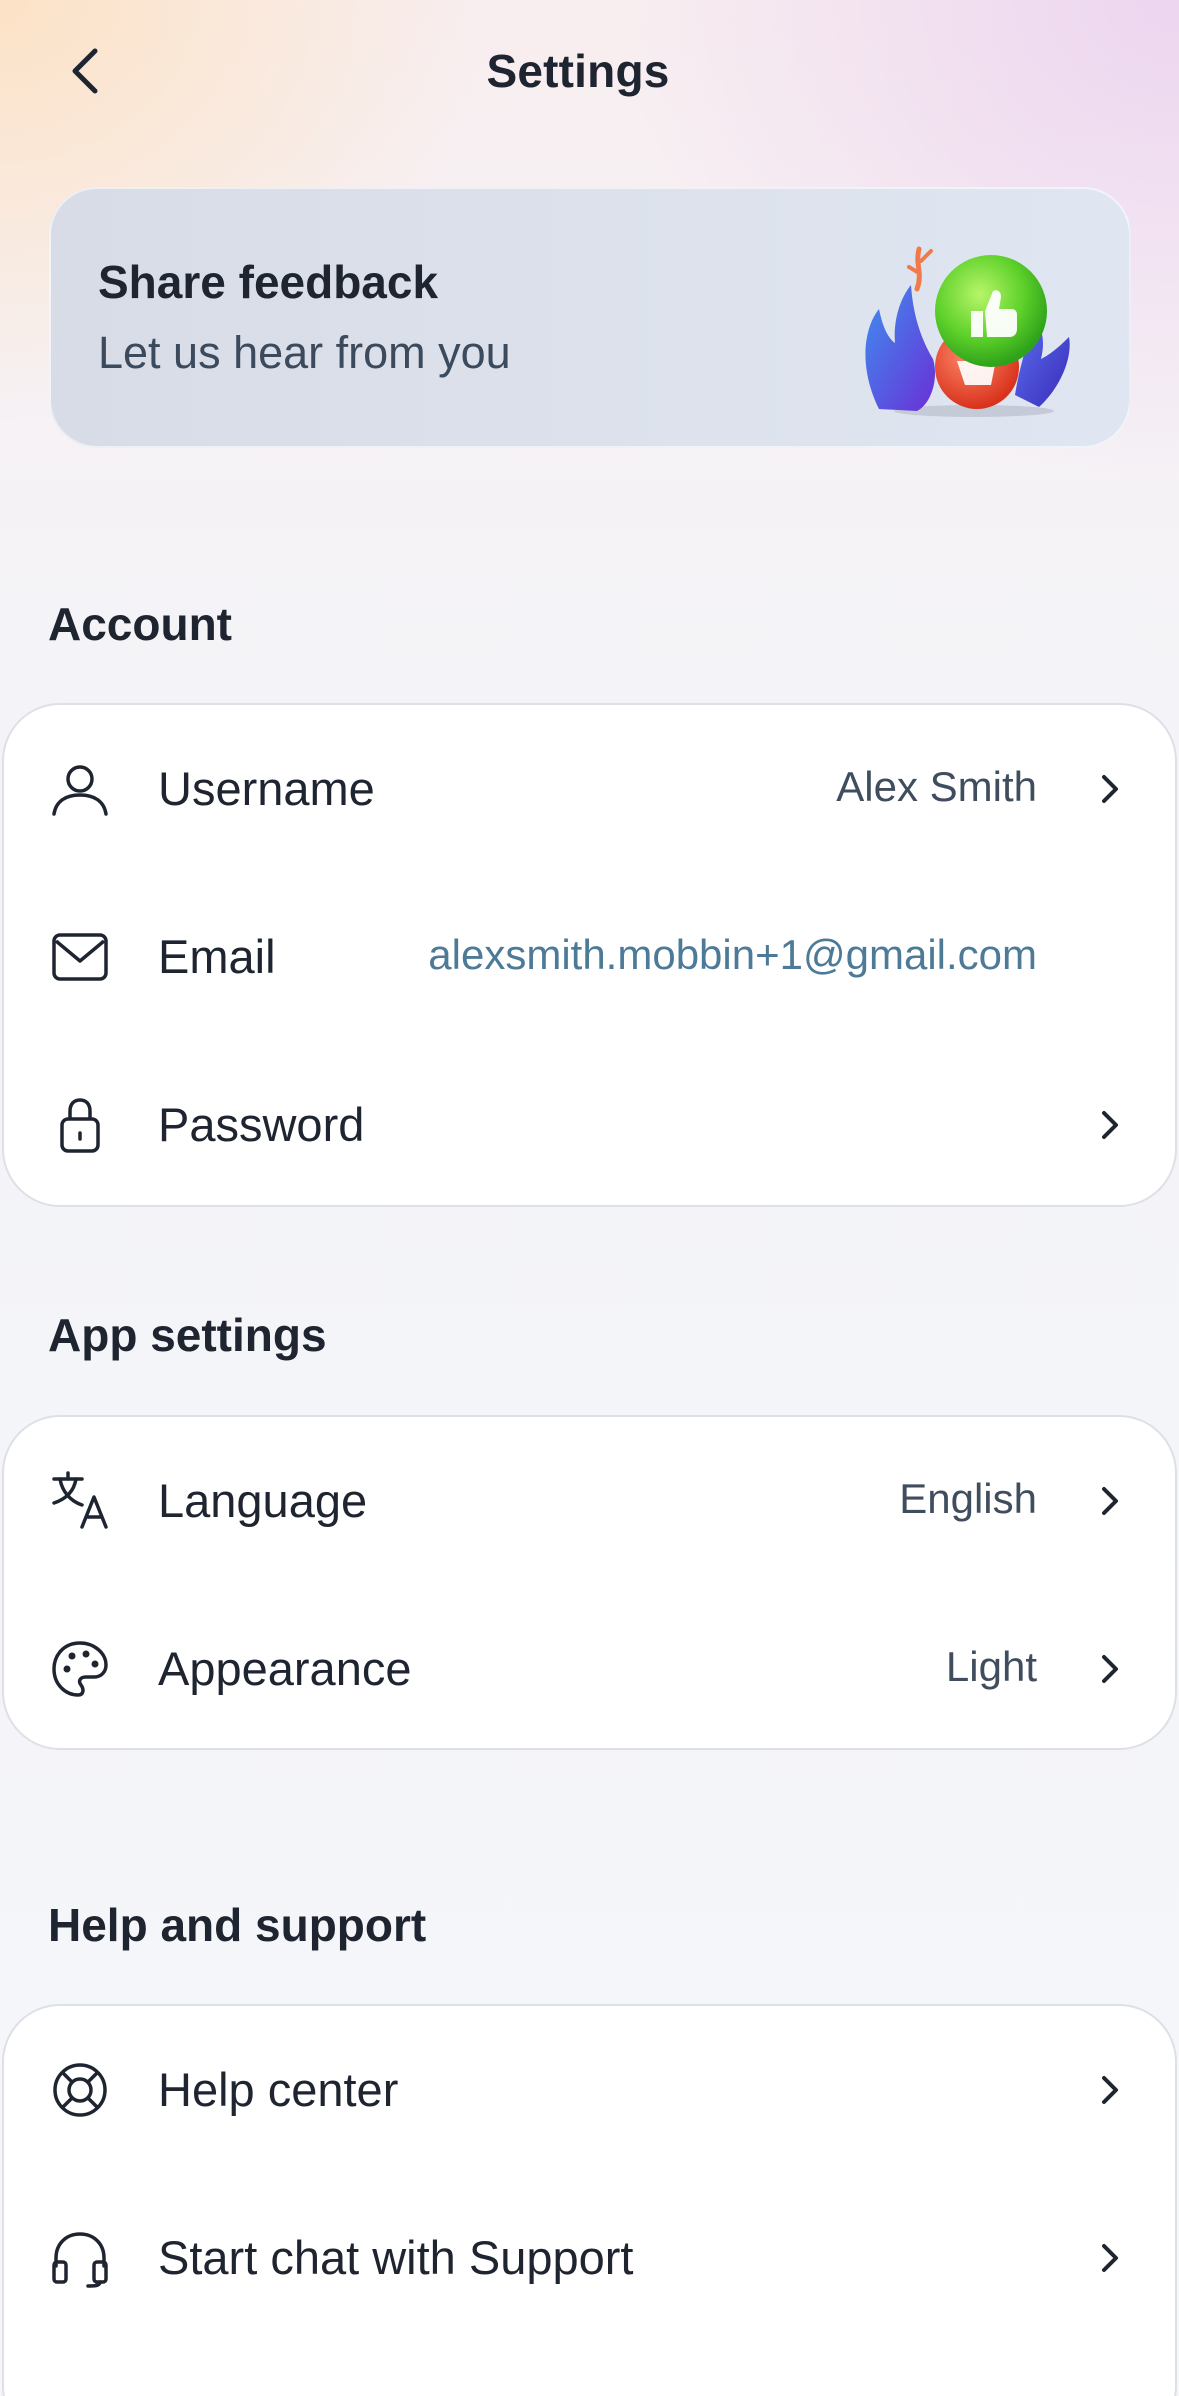 Image resolution: width=1179 pixels, height=2396 pixels. I want to click on email-row: Email alexsmith.mobbin+1@gmail.com, so click(591, 957).